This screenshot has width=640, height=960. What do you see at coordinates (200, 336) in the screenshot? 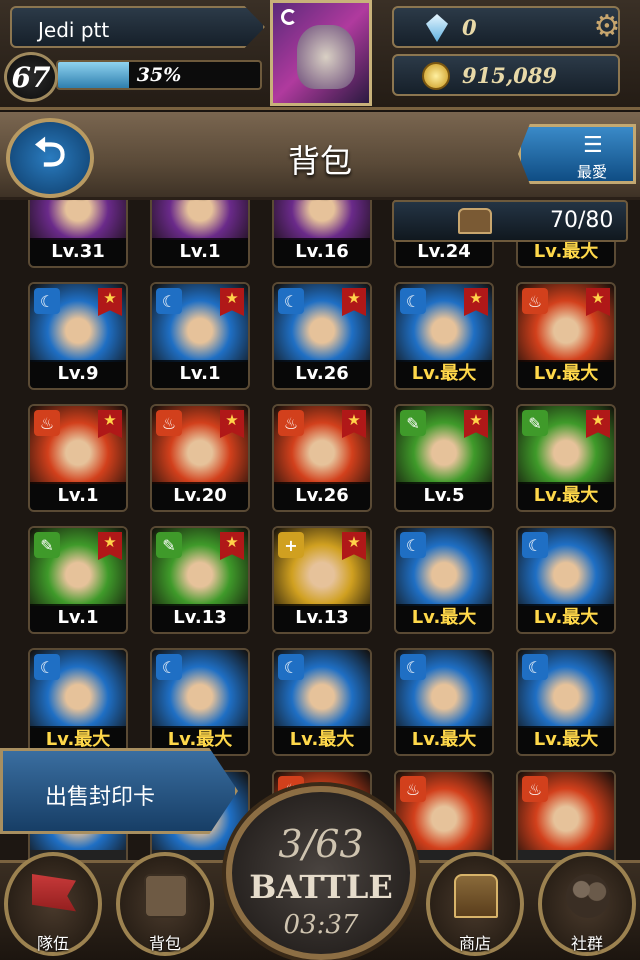
I see `monster-card: ☾ ★ Lv.1` at bounding box center [200, 336].